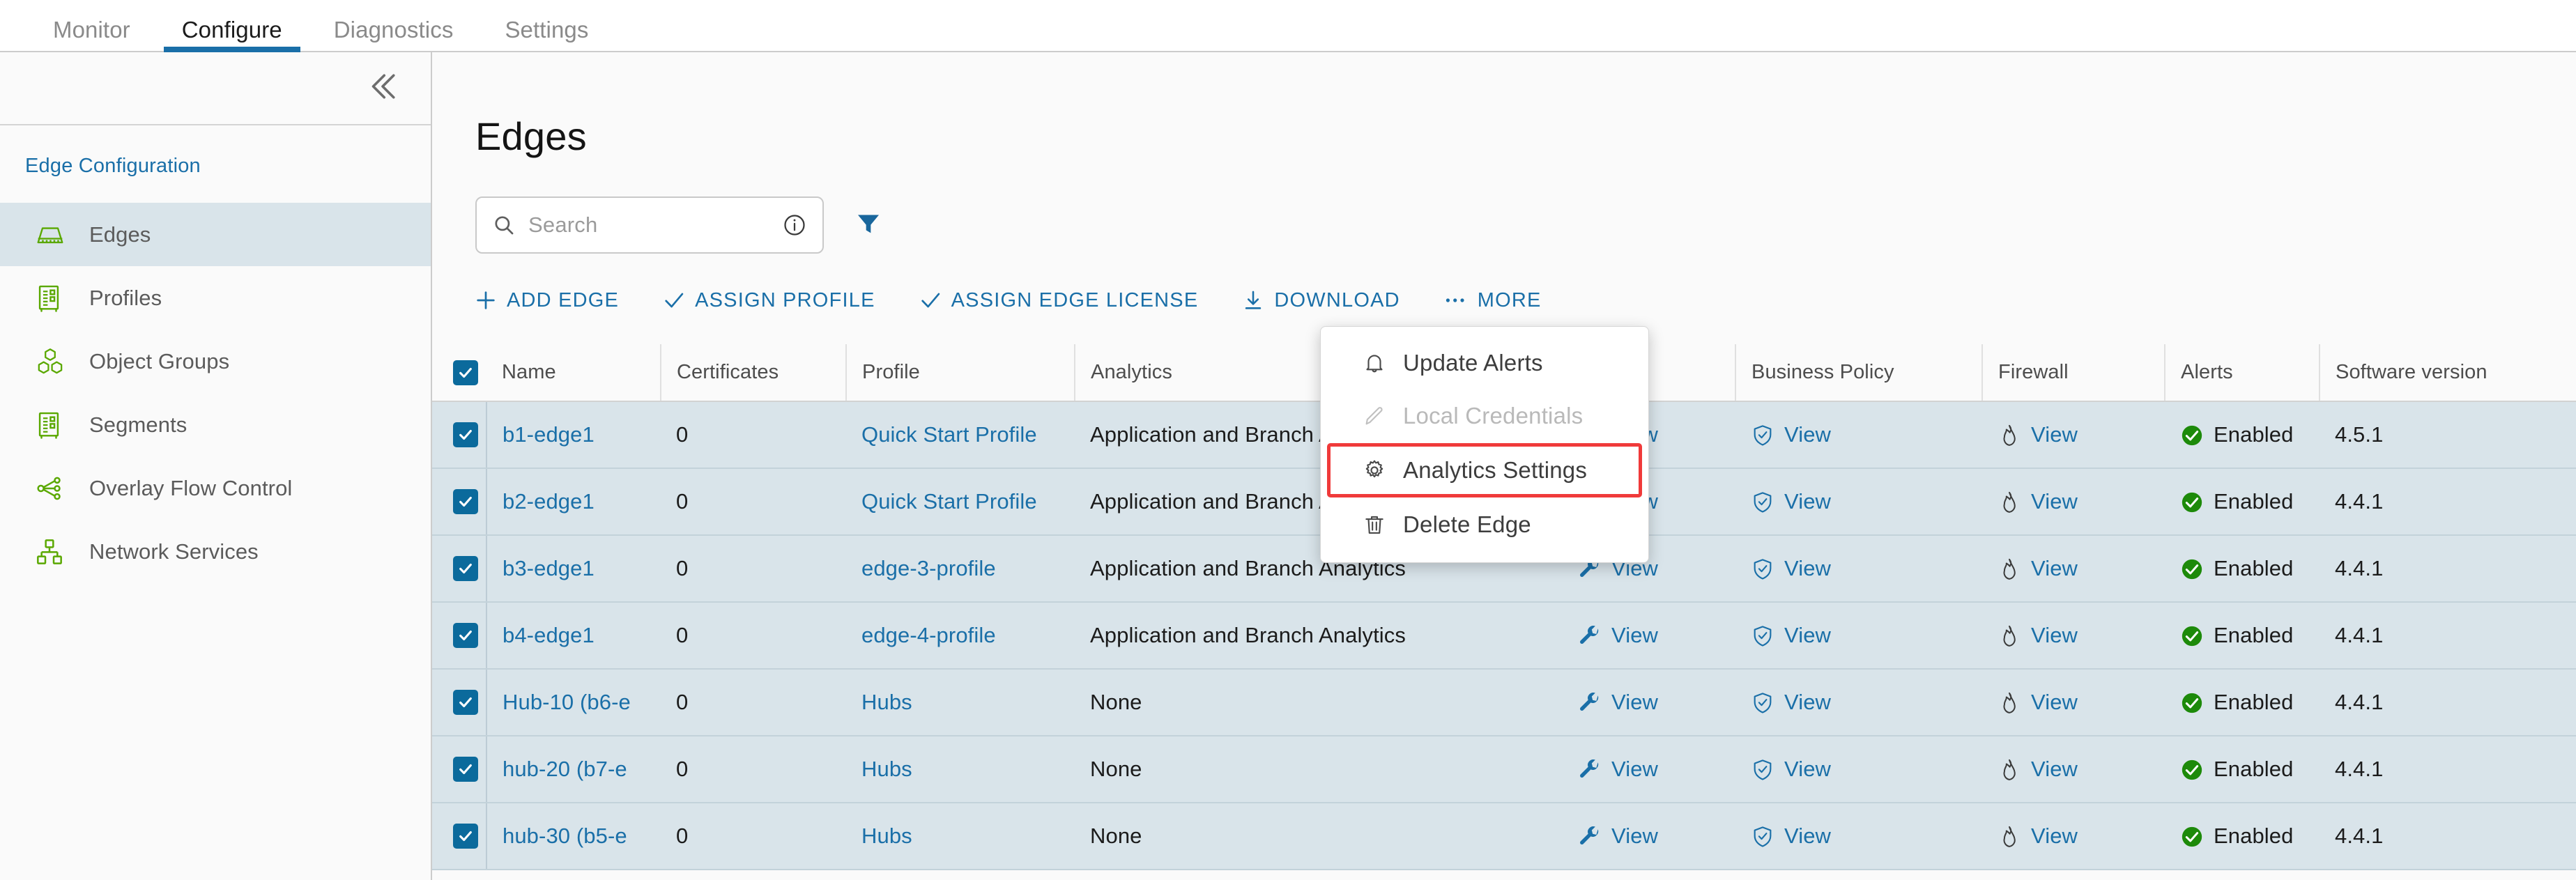  I want to click on column-header-alerts: Alerts, so click(2242, 373).